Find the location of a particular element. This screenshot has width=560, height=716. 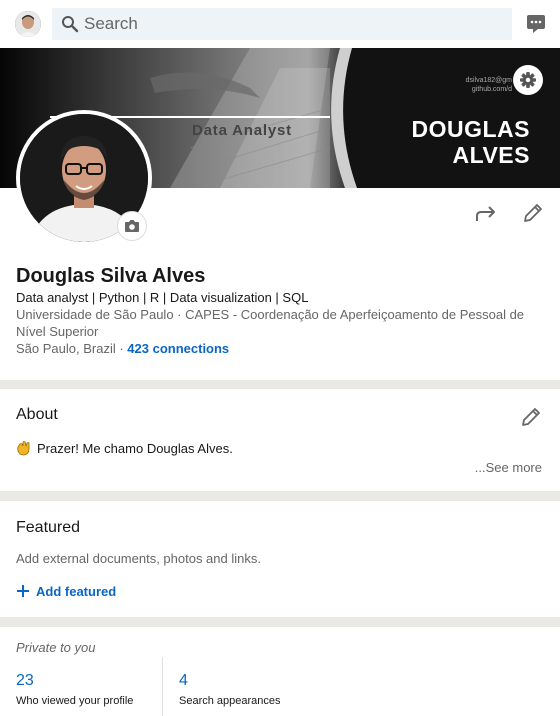

featured-title: Featured is located at coordinates (48, 527).